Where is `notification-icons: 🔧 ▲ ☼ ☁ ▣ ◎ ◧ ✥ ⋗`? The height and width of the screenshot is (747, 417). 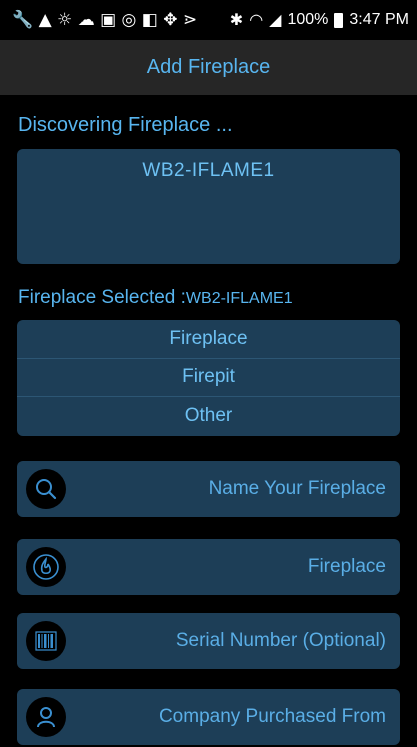 notification-icons: 🔧 ▲ ☼ ☁ ▣ ◎ ◧ ✥ ⋗ is located at coordinates (104, 20).